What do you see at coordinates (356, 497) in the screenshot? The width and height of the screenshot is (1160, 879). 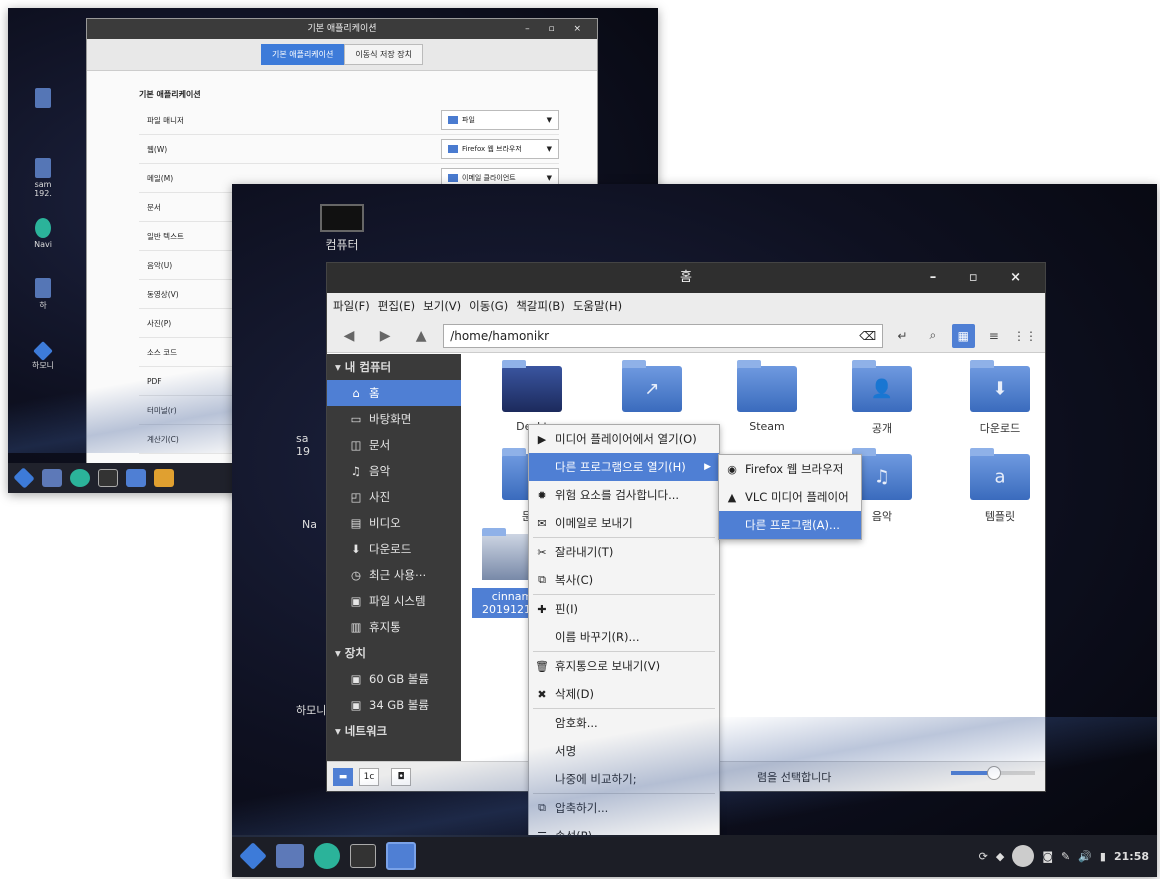 I see `sidebar-item-icon: ◰` at bounding box center [356, 497].